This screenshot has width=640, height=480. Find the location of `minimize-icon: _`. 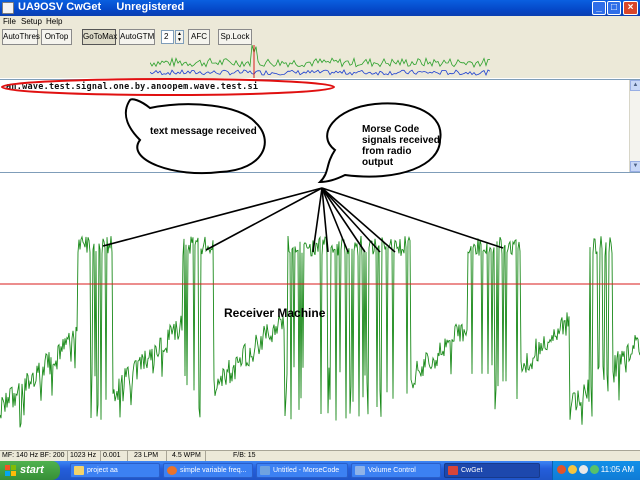

minimize-icon: _ is located at coordinates (599, 8).